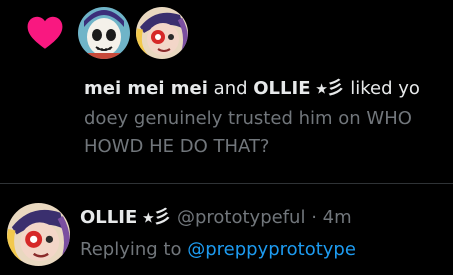 Image resolution: width=453 pixels, height=275 pixels. What do you see at coordinates (38, 234) in the screenshot?
I see `reply-author-avatar` at bounding box center [38, 234].